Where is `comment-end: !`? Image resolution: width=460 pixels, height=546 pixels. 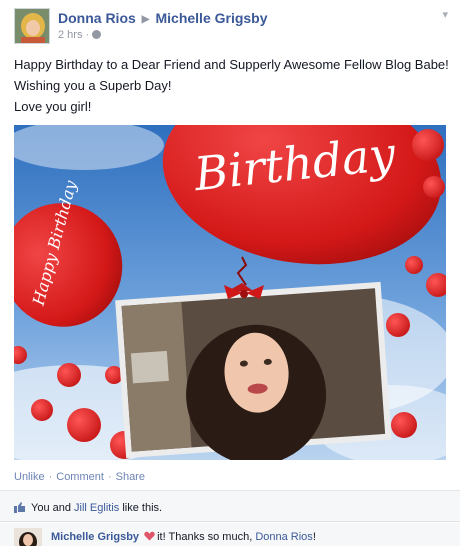 comment-end: ! is located at coordinates (314, 537).